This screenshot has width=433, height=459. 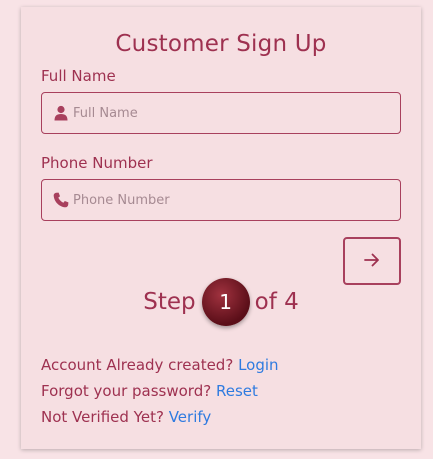 What do you see at coordinates (190, 417) in the screenshot?
I see `verify-link: Verify` at bounding box center [190, 417].